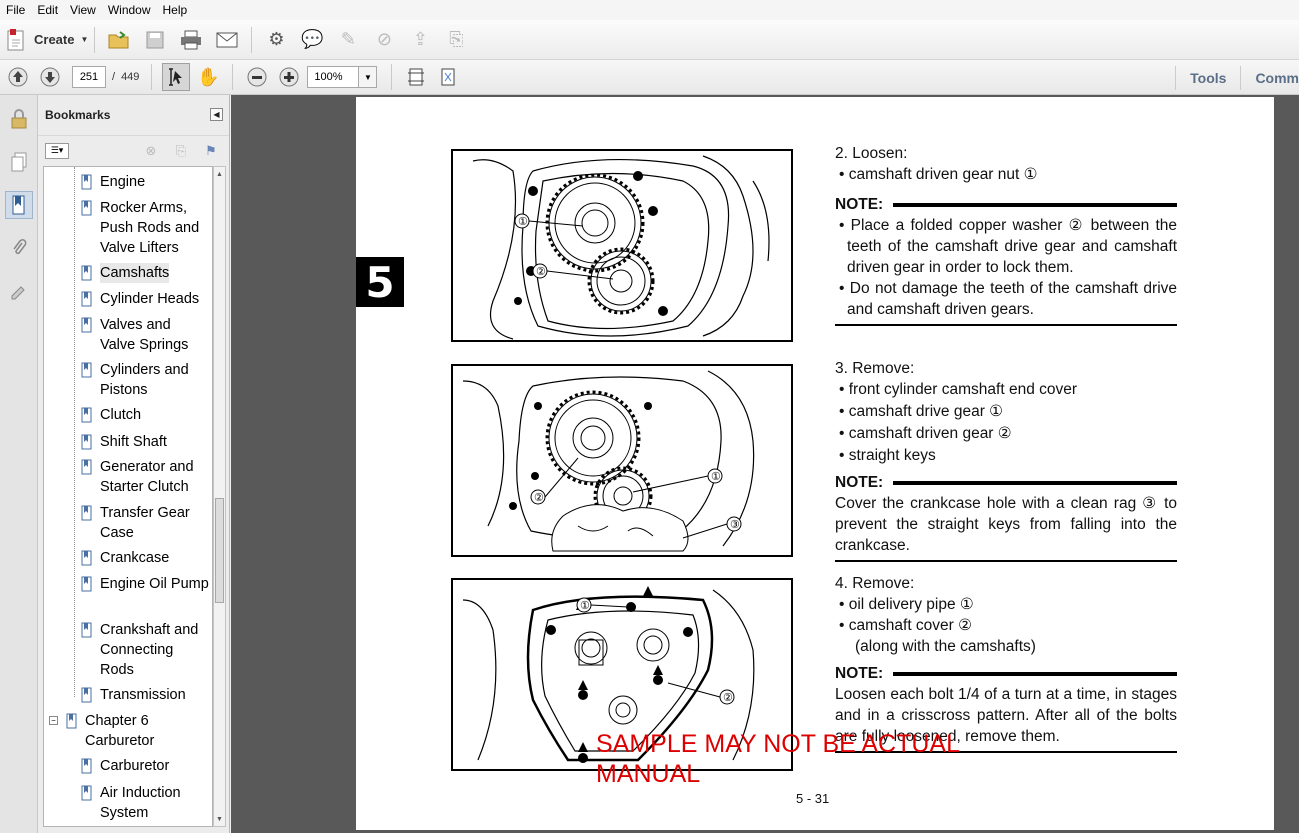 This screenshot has width=1299, height=833. I want to click on bookmark-item: − Chapter 6 Carburetor, so click(129, 731).